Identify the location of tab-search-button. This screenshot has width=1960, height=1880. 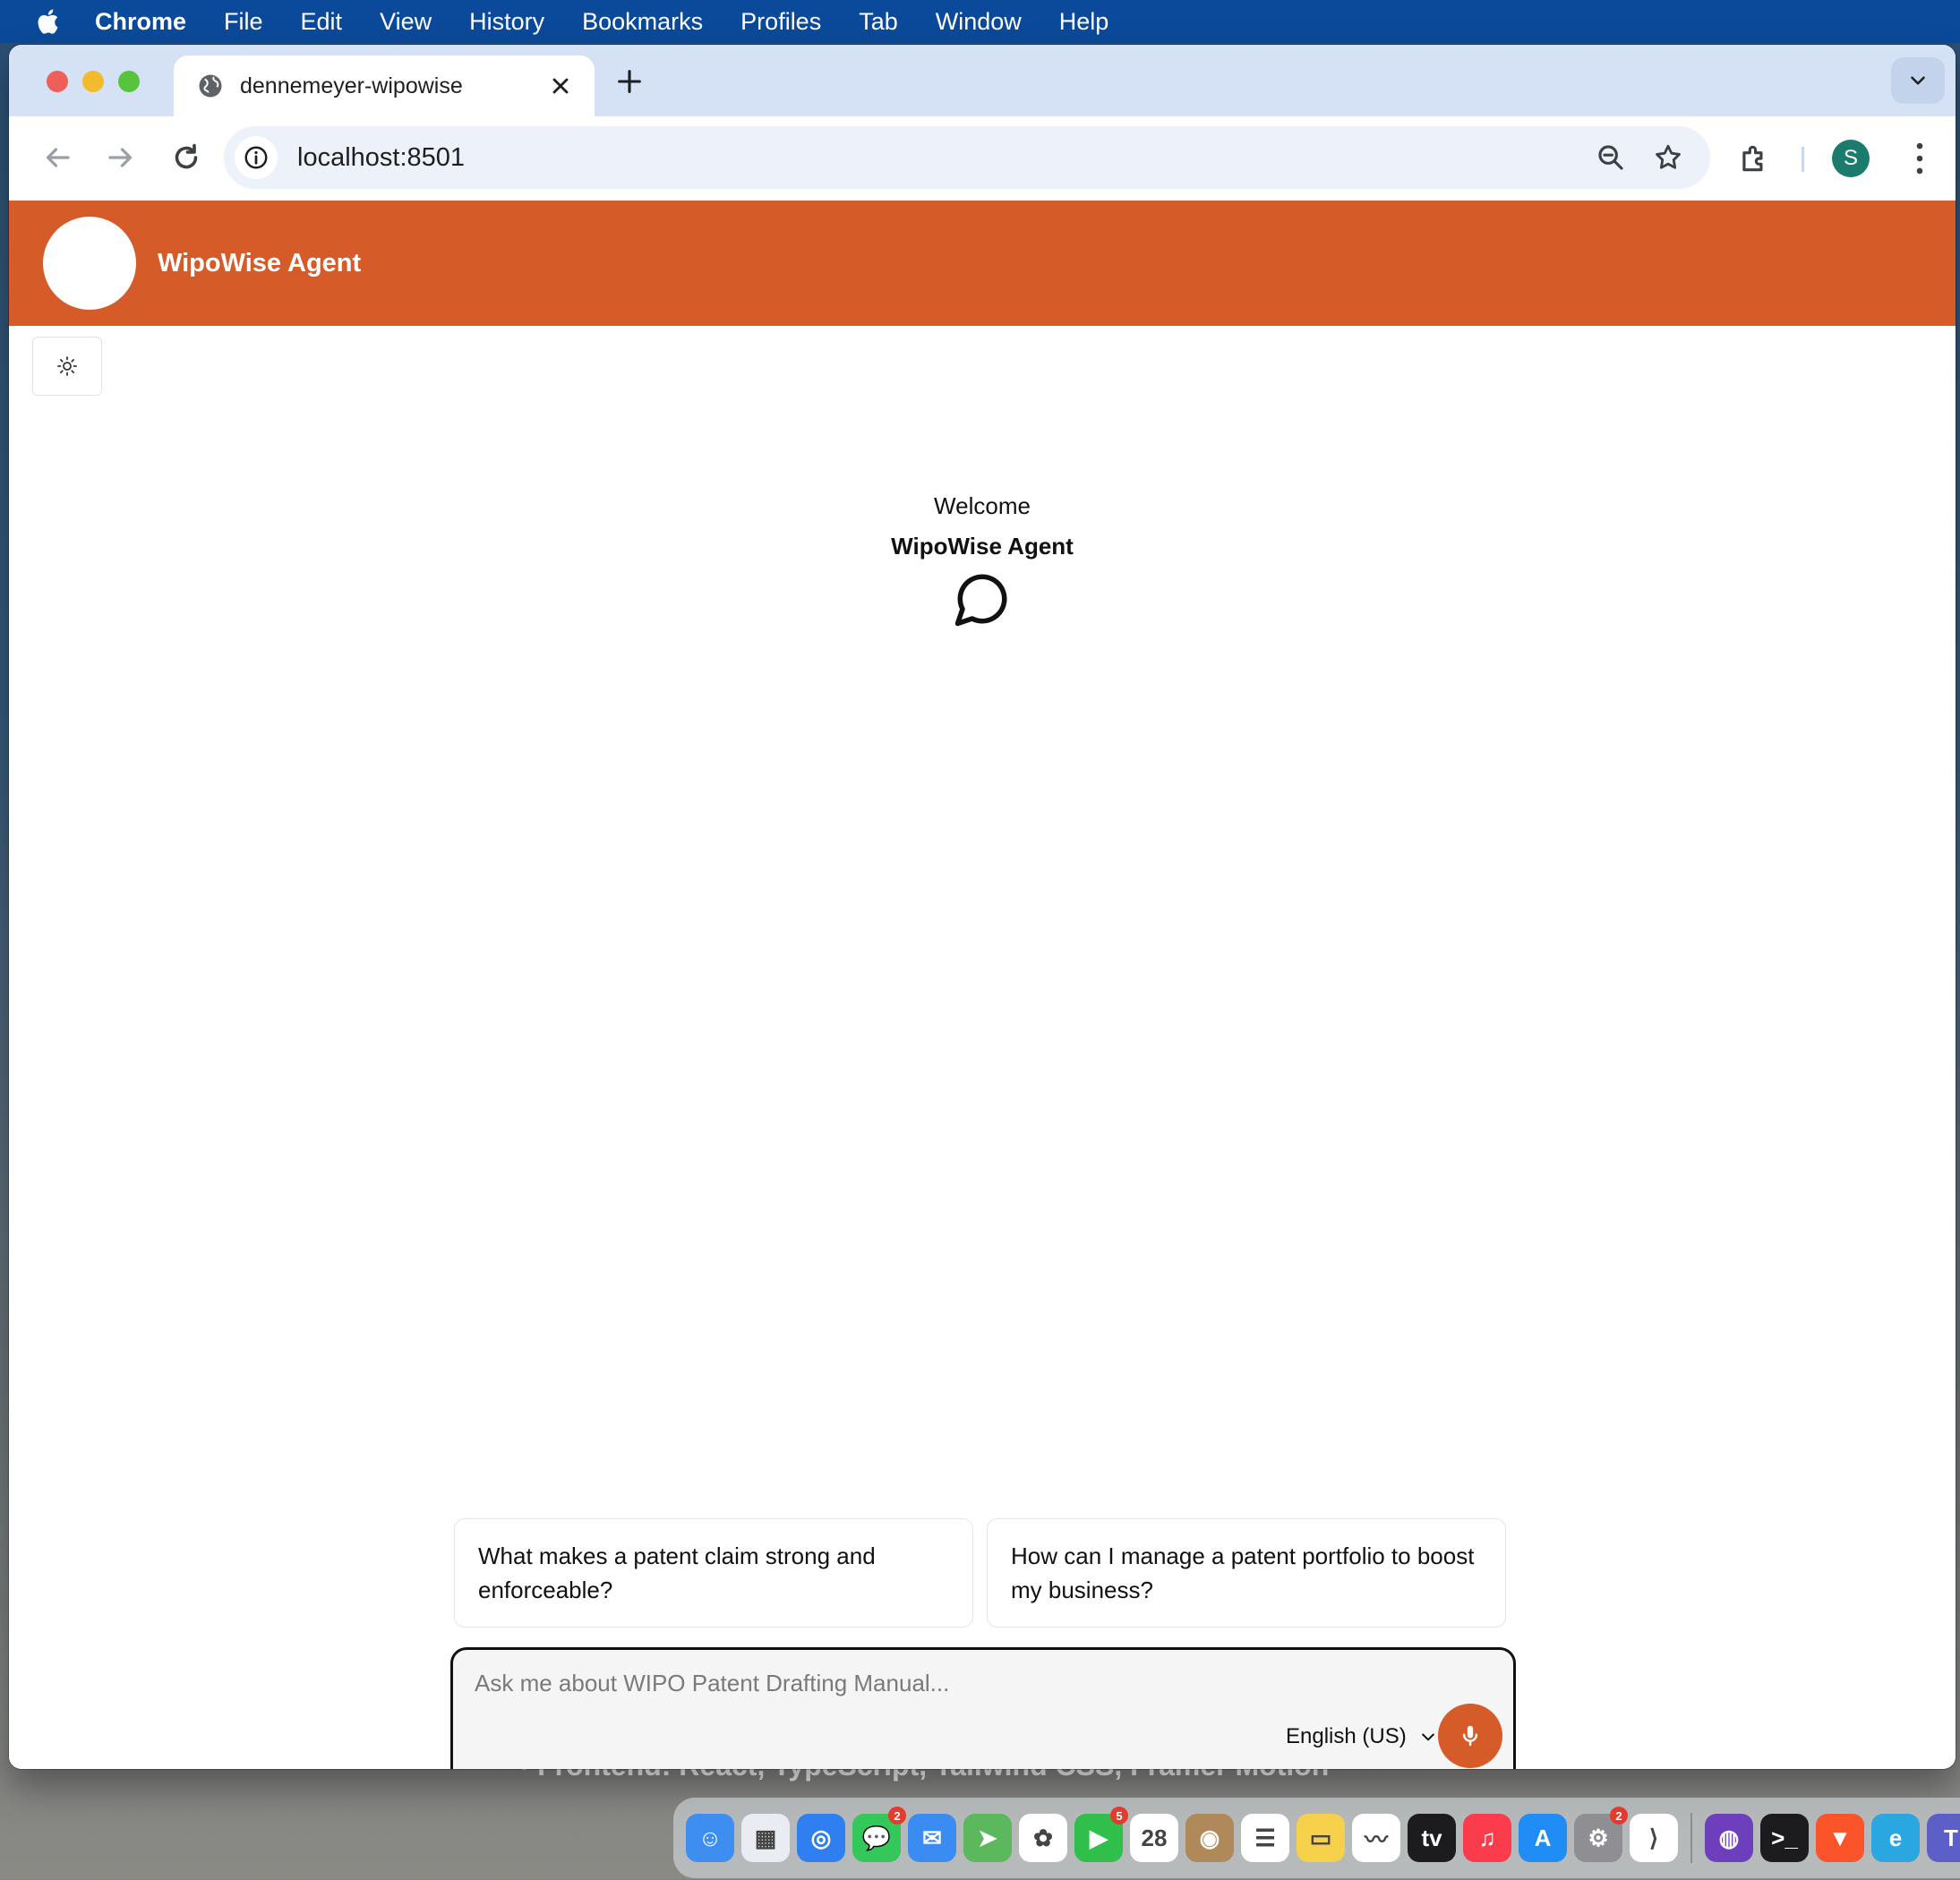
(1918, 80).